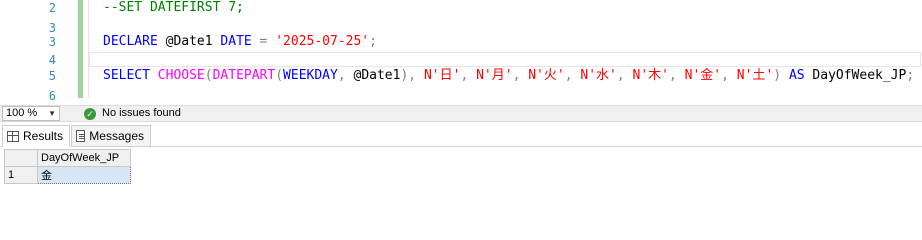 This screenshot has width=922, height=240. Describe the element at coordinates (494, 75) in the screenshot. I see `code-token: N'月'` at that location.